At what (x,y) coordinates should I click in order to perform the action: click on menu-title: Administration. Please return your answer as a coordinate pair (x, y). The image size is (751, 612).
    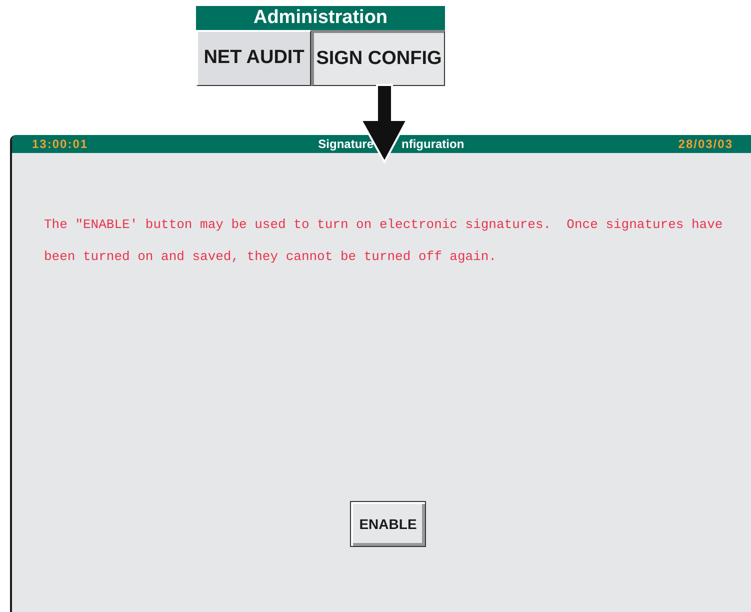
    Looking at the image, I should click on (320, 18).